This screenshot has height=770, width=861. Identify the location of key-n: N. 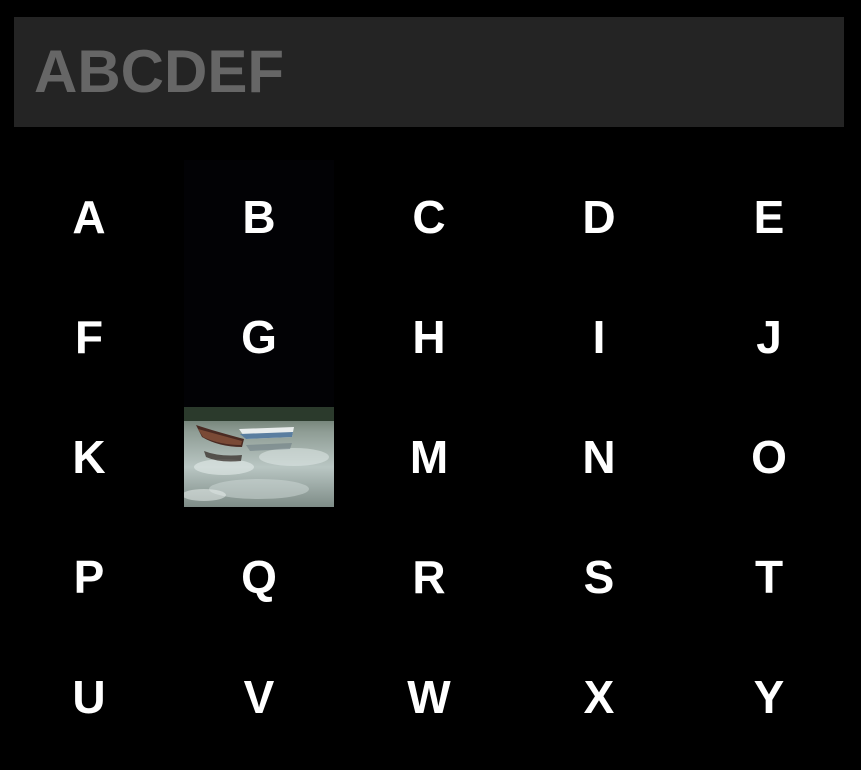
(599, 457).